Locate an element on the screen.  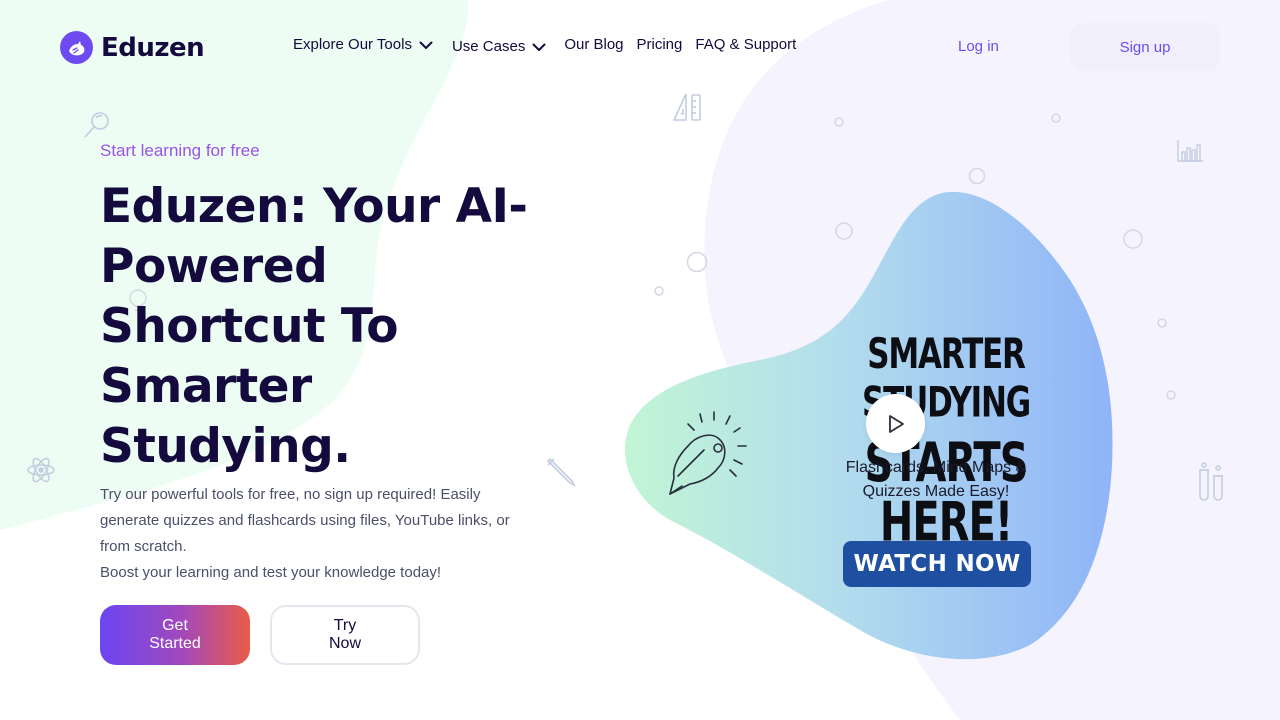
video-headline-line-1: SMARTER STUDYING is located at coordinates (946, 379).